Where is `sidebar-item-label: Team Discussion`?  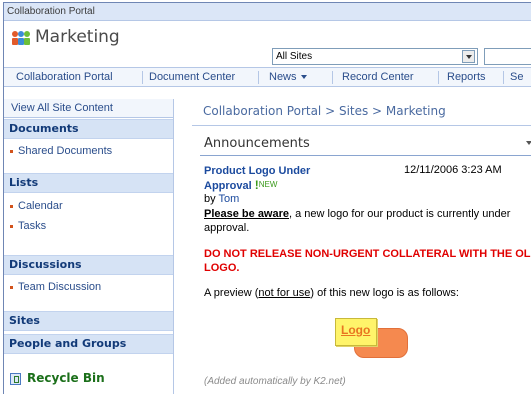
sidebar-item-label: Team Discussion is located at coordinates (60, 287).